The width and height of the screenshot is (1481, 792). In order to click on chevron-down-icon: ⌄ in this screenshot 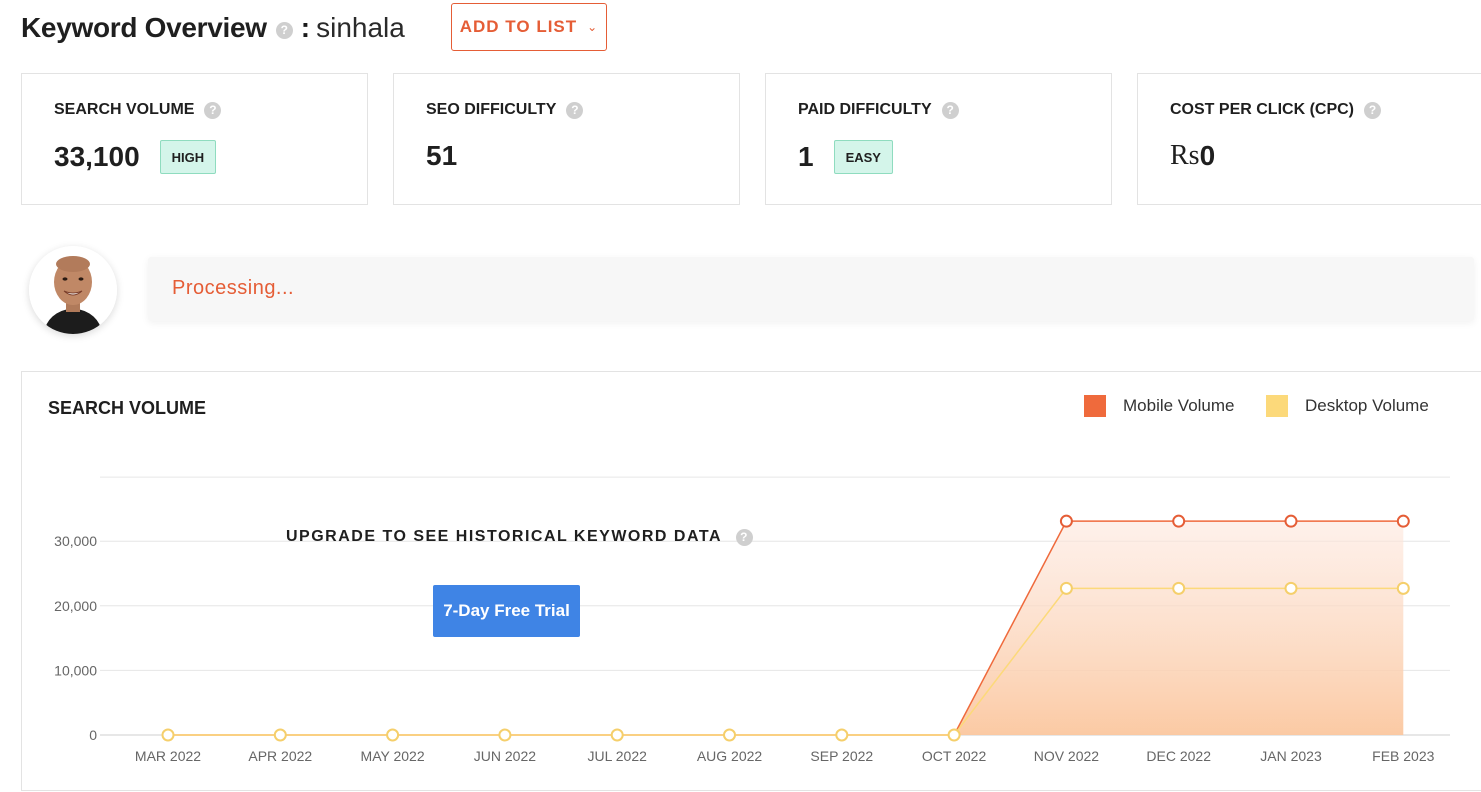, I will do `click(593, 27)`.